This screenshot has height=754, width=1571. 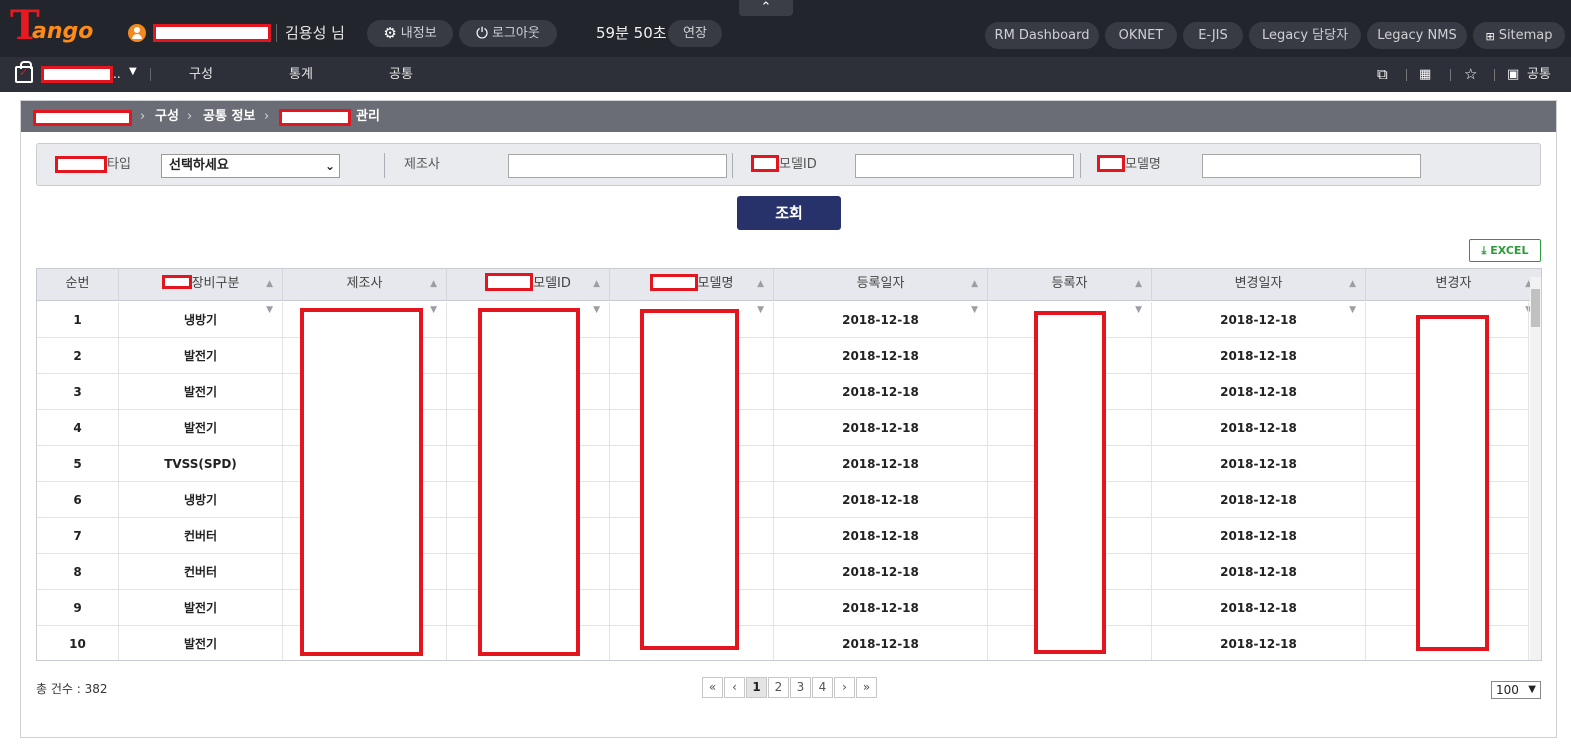 I want to click on column-header-model-name: 모델명 ▲ ▼, so click(x=692, y=292).